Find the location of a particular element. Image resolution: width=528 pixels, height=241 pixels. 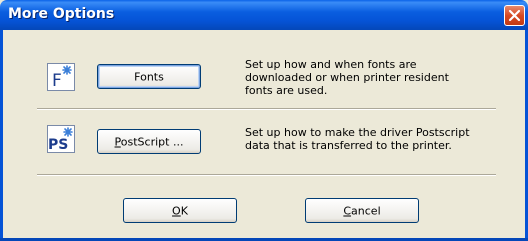

svg-text: F is located at coordinates (57, 81).